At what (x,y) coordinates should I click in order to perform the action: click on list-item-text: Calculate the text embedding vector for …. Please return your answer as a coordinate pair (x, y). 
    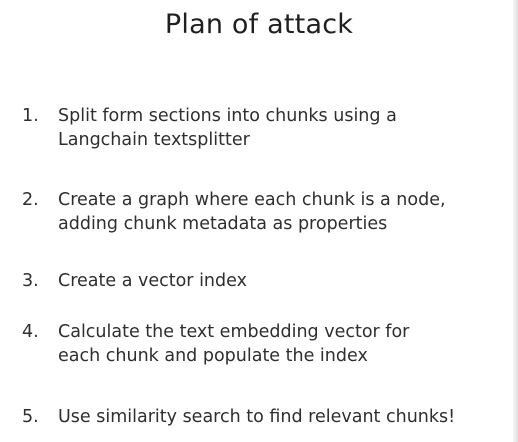
    Looking at the image, I should click on (234, 344).